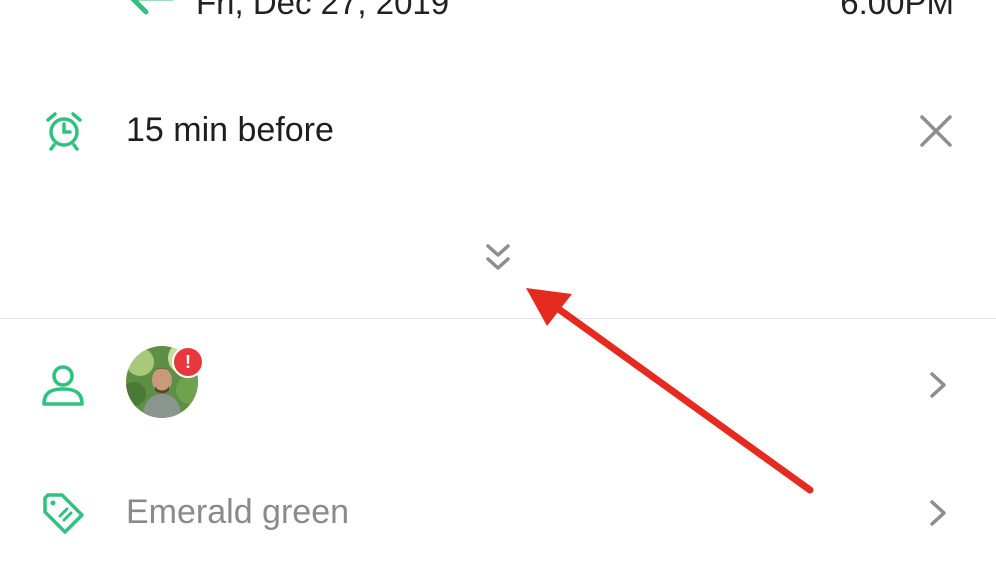 The height and width of the screenshot is (583, 996). I want to click on alert-badge: !, so click(188, 362).